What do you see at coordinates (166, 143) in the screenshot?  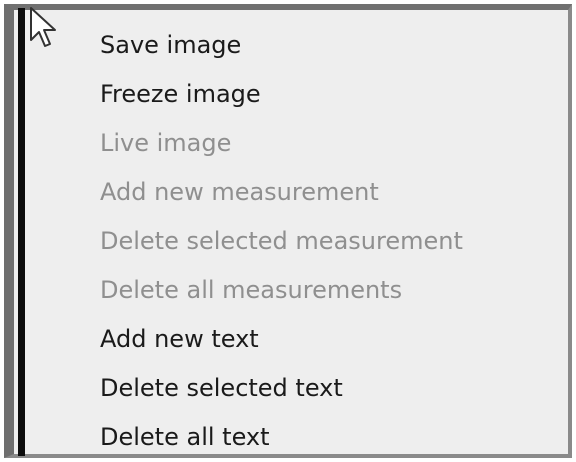 I see `menu-item-live-image: Live image` at bounding box center [166, 143].